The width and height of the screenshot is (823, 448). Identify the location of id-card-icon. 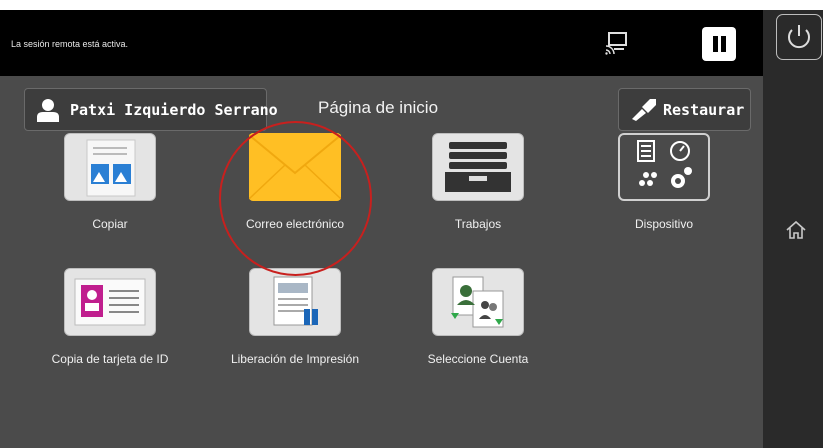
(110, 302).